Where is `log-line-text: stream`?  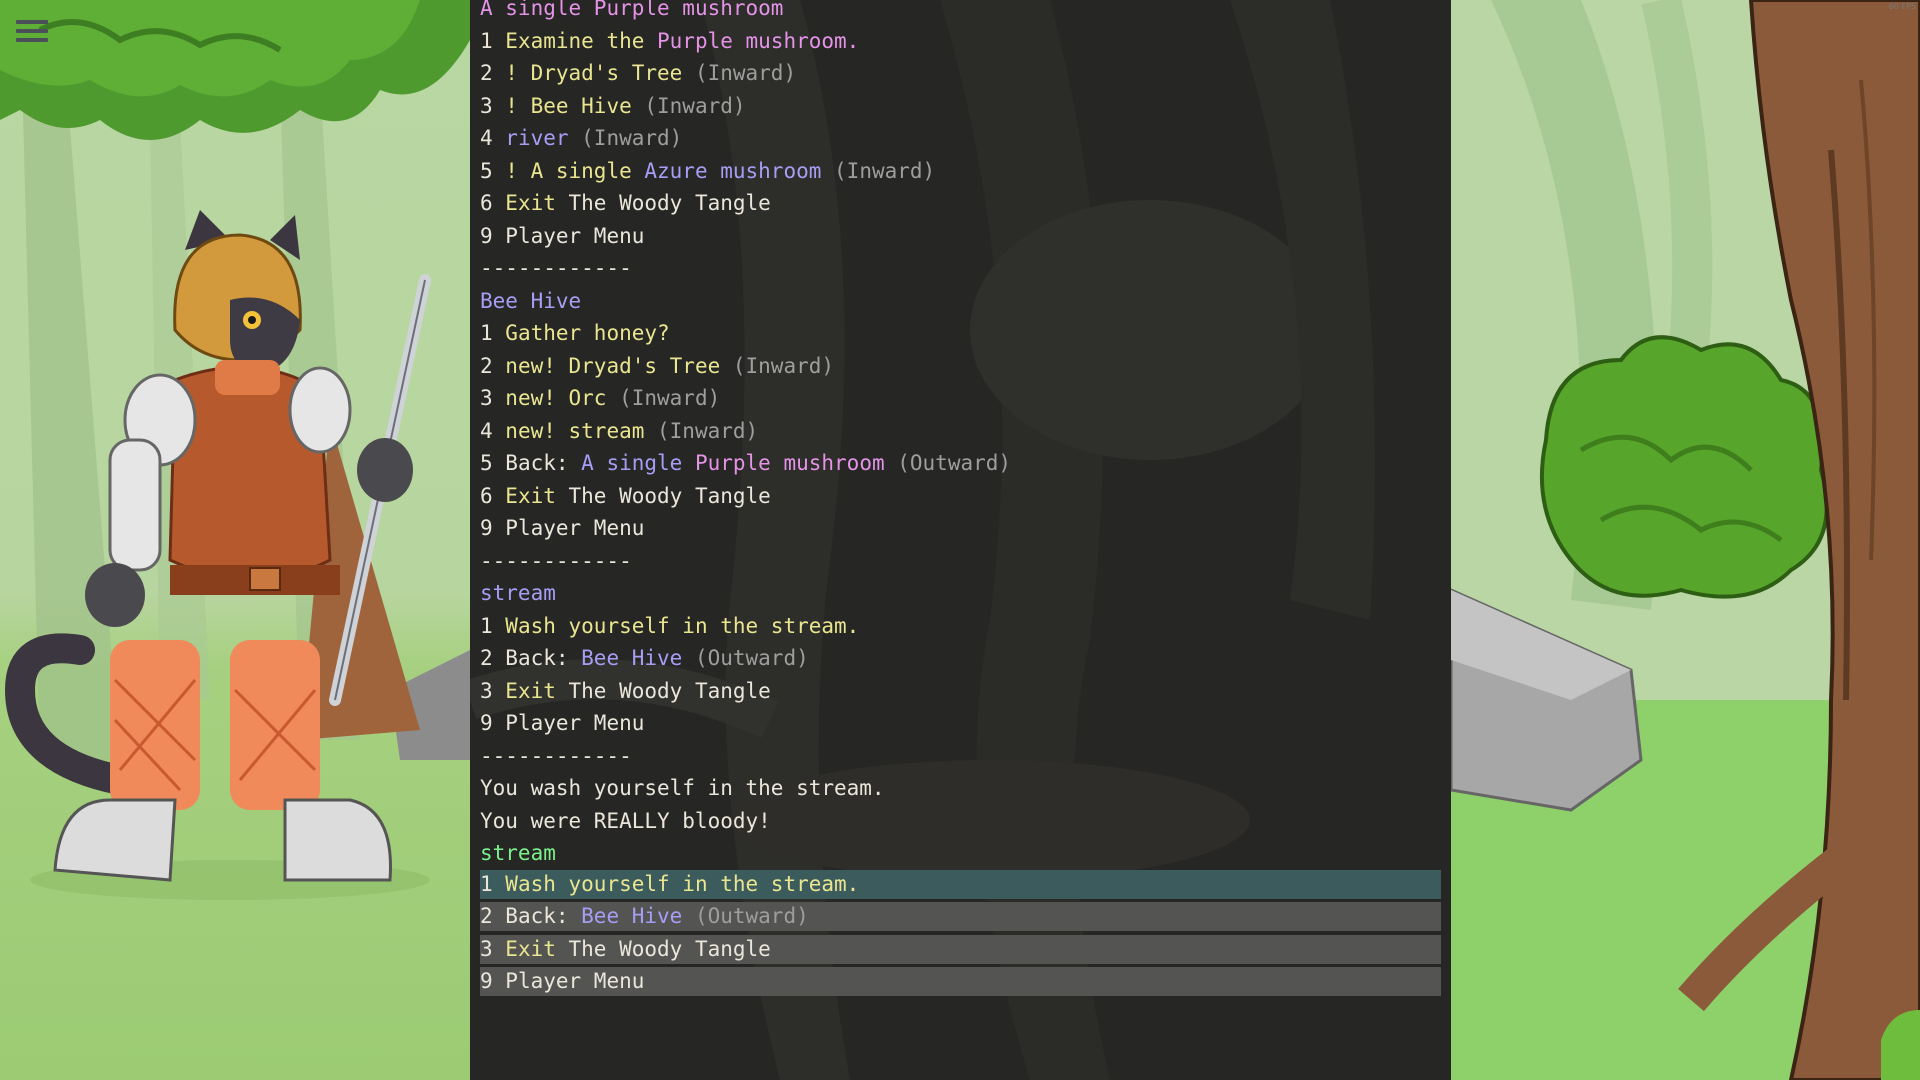 log-line-text: stream is located at coordinates (518, 593).